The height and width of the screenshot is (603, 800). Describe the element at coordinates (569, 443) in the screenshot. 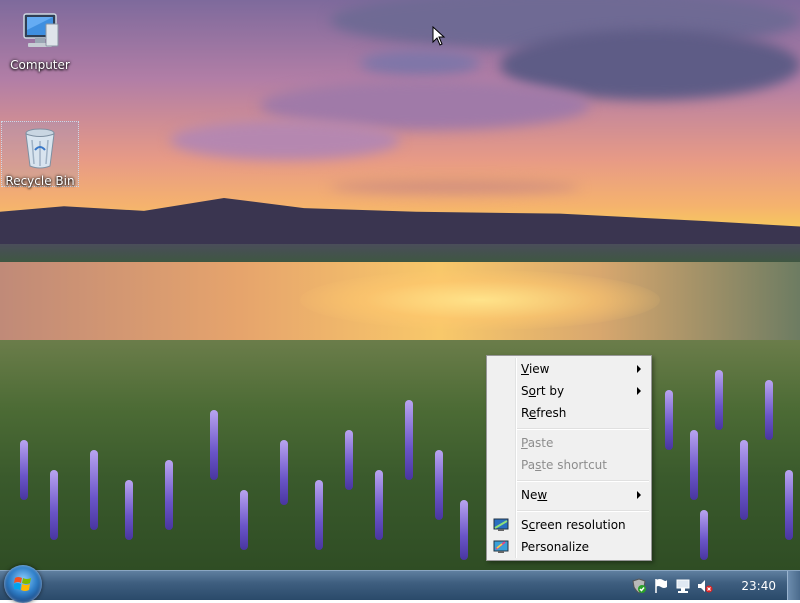

I see `menu-item-paste: Paste` at that location.